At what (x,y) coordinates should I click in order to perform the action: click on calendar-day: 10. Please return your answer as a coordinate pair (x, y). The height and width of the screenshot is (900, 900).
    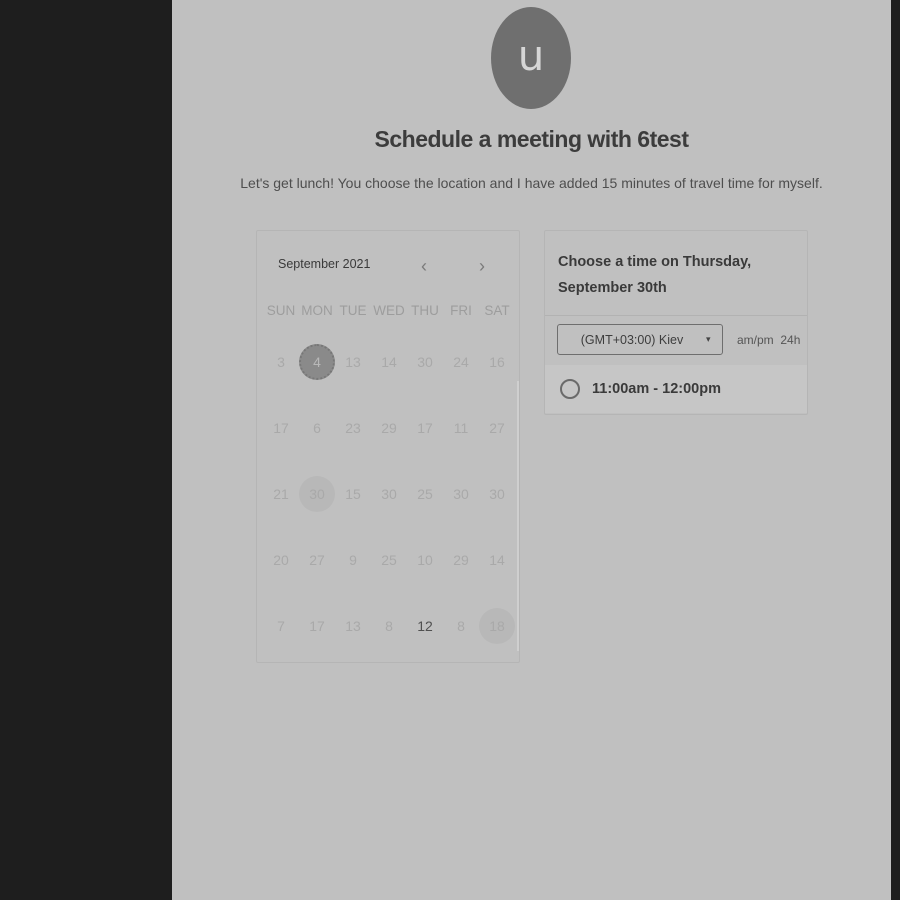
    Looking at the image, I should click on (425, 560).